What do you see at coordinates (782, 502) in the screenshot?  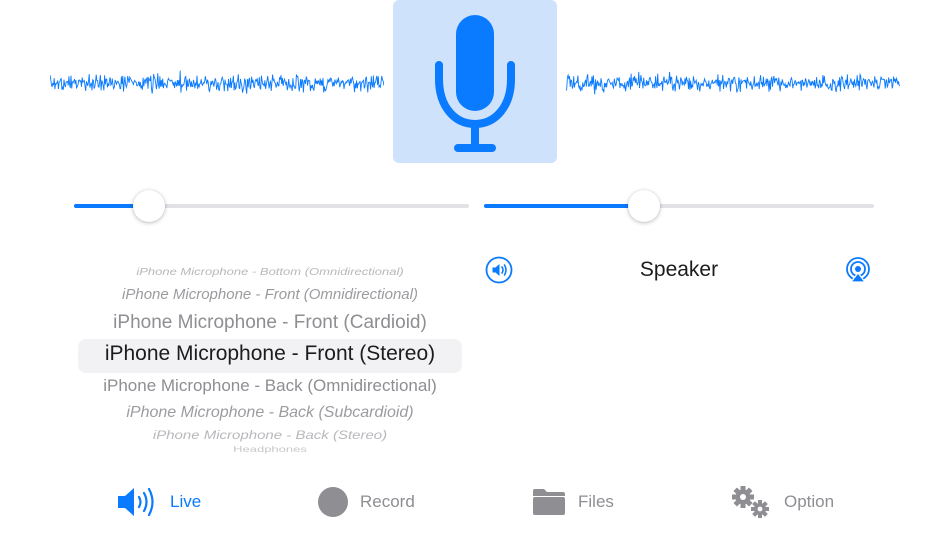 I see `tab-option: Option` at bounding box center [782, 502].